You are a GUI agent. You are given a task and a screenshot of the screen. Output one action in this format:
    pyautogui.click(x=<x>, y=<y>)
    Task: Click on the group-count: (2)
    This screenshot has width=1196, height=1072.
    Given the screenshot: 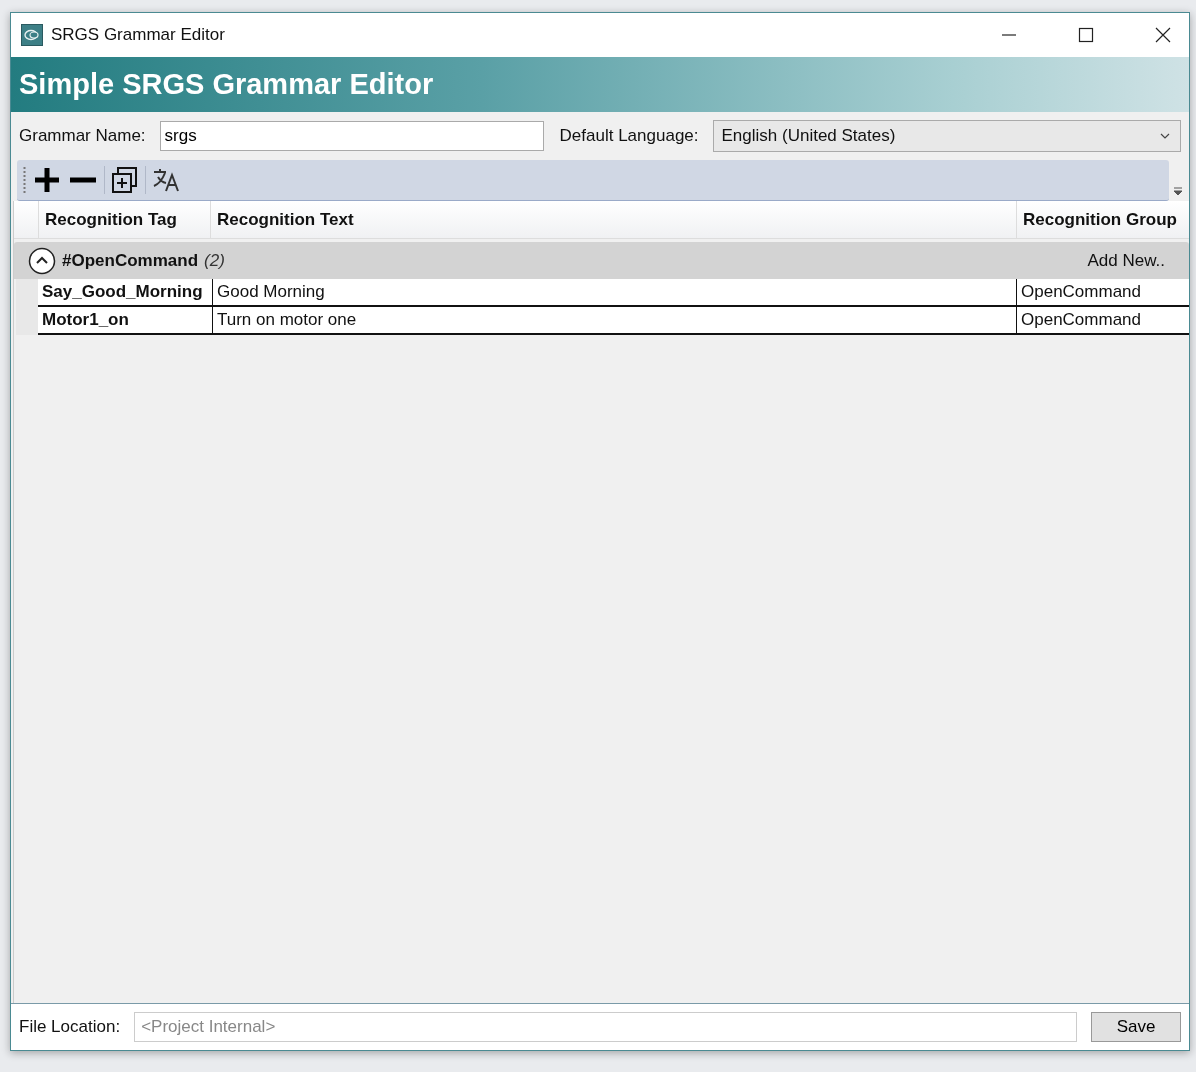 What is the action you would take?
    pyautogui.click(x=214, y=260)
    